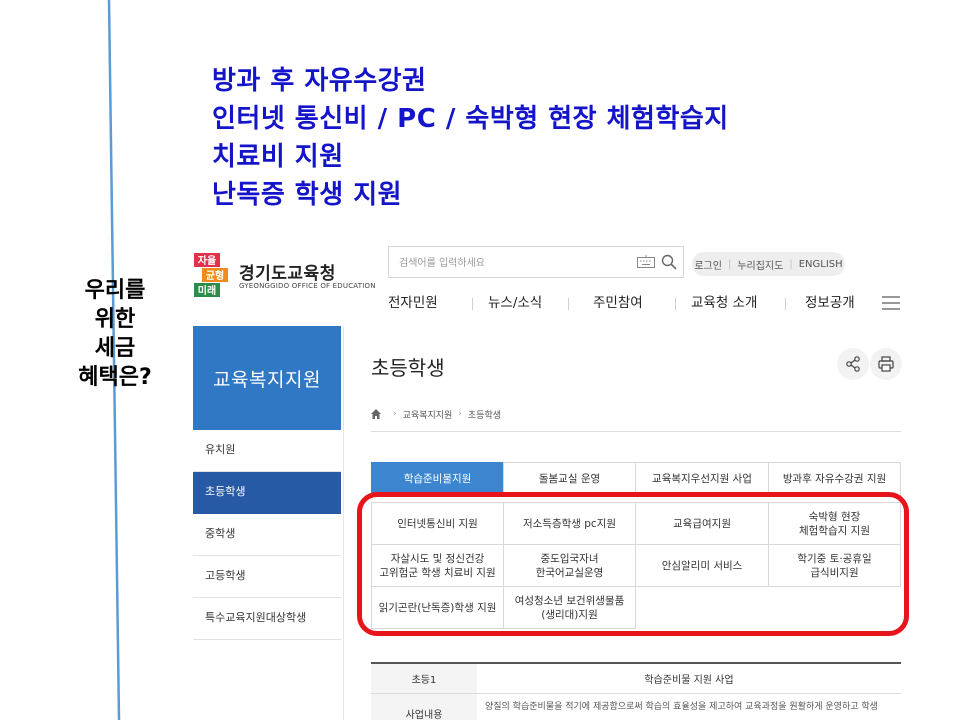 The height and width of the screenshot is (720, 960). Describe the element at coordinates (115, 290) in the screenshot. I see `side-question-line: 우리를` at that location.